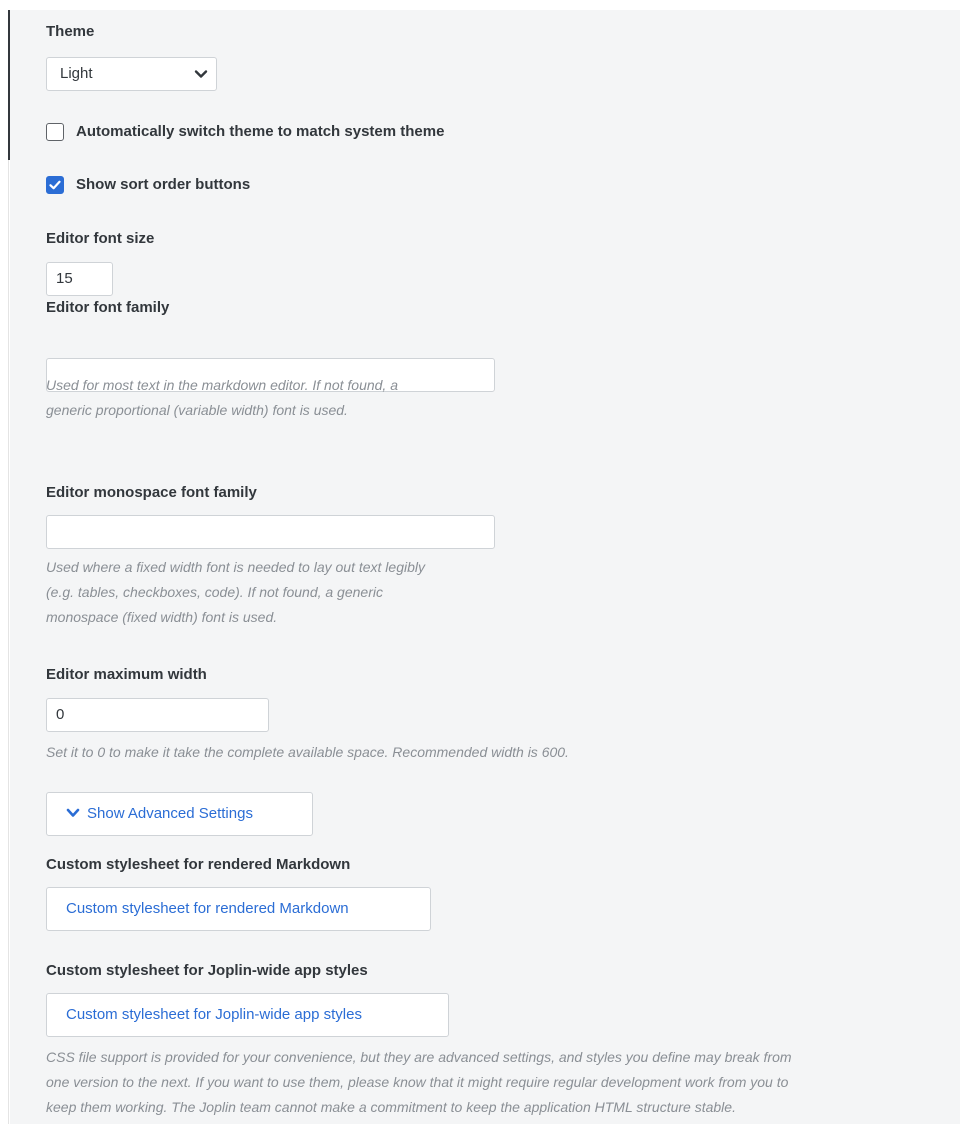 Image resolution: width=960 pixels, height=1124 pixels. I want to click on show-advanced-button: Show Advanced Settings, so click(179, 814).